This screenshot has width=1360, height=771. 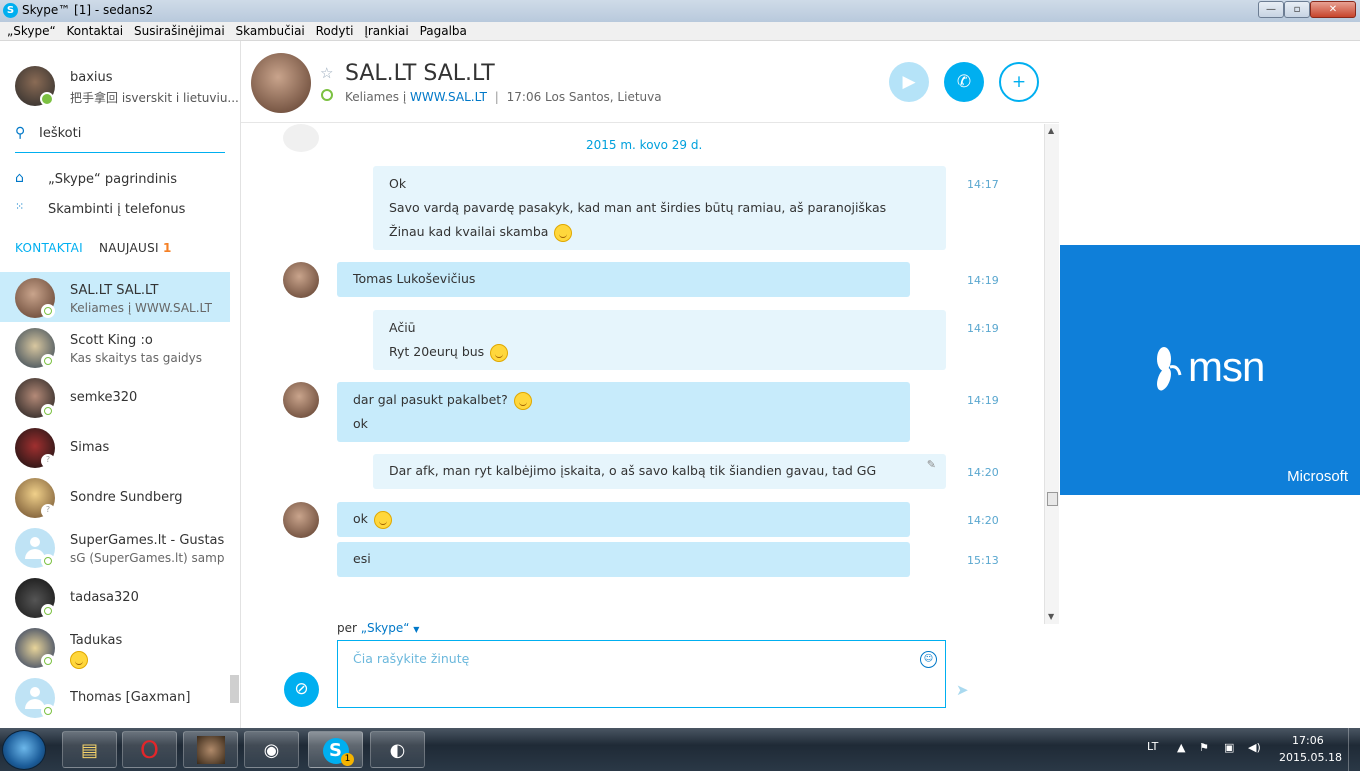 What do you see at coordinates (1297, 9) in the screenshot?
I see `maximize-button: ▫` at bounding box center [1297, 9].